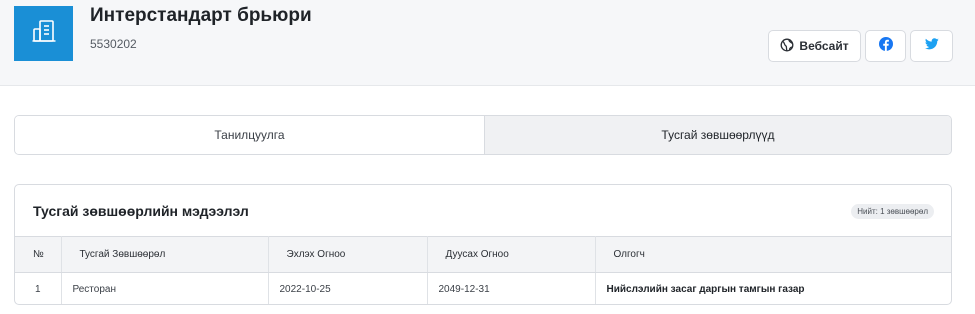 Image resolution: width=975 pixels, height=314 pixels. What do you see at coordinates (38, 288) in the screenshot?
I see `cell-number: 1` at bounding box center [38, 288].